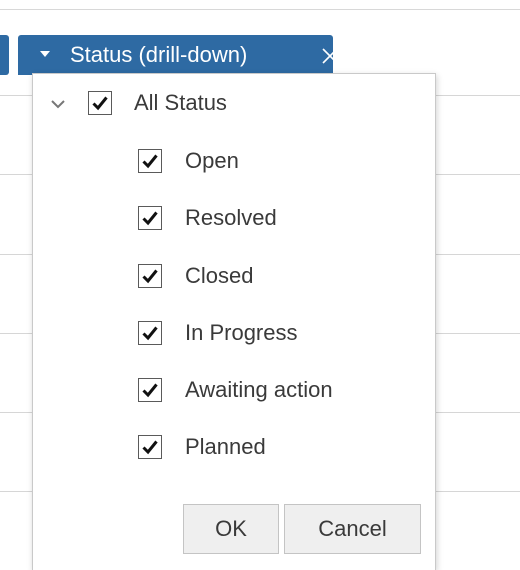  I want to click on status-awaiting-action-label: Awaiting action, so click(259, 389).